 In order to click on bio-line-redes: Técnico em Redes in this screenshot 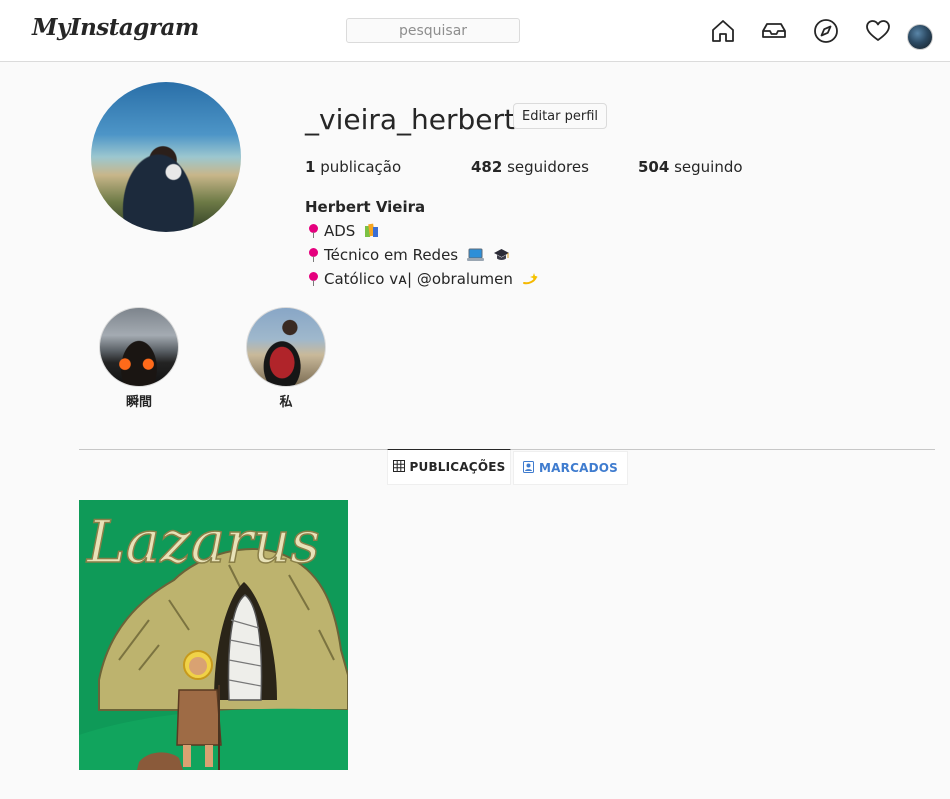, I will do `click(409, 256)`.